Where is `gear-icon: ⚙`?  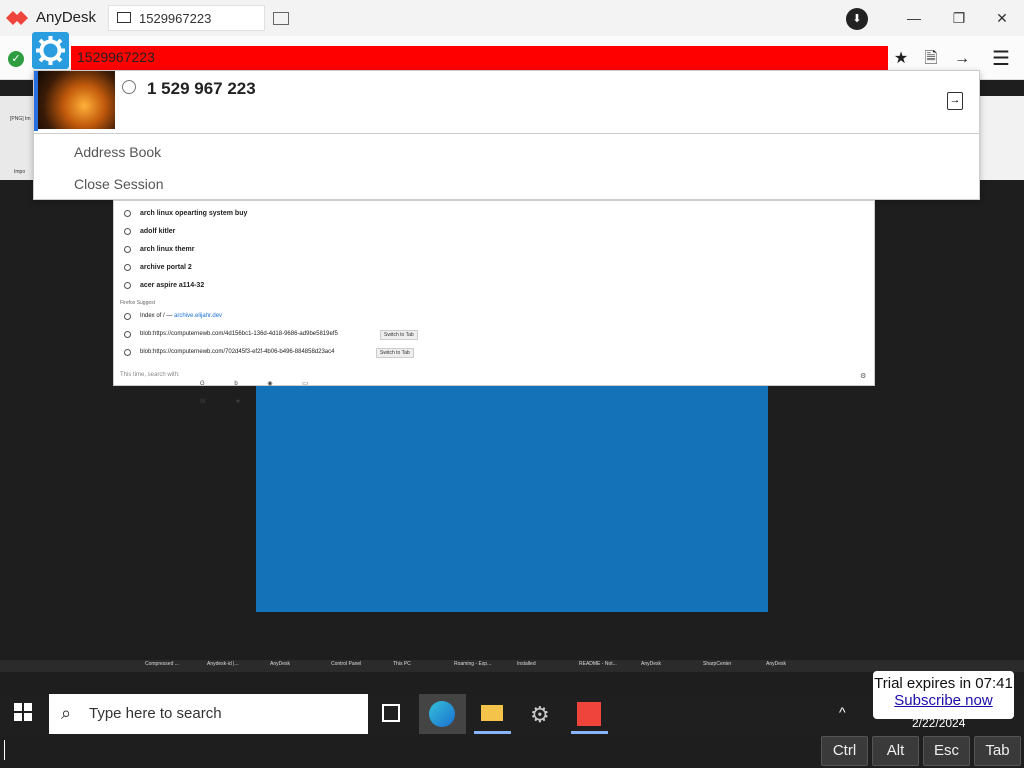
gear-icon: ⚙ is located at coordinates (540, 714).